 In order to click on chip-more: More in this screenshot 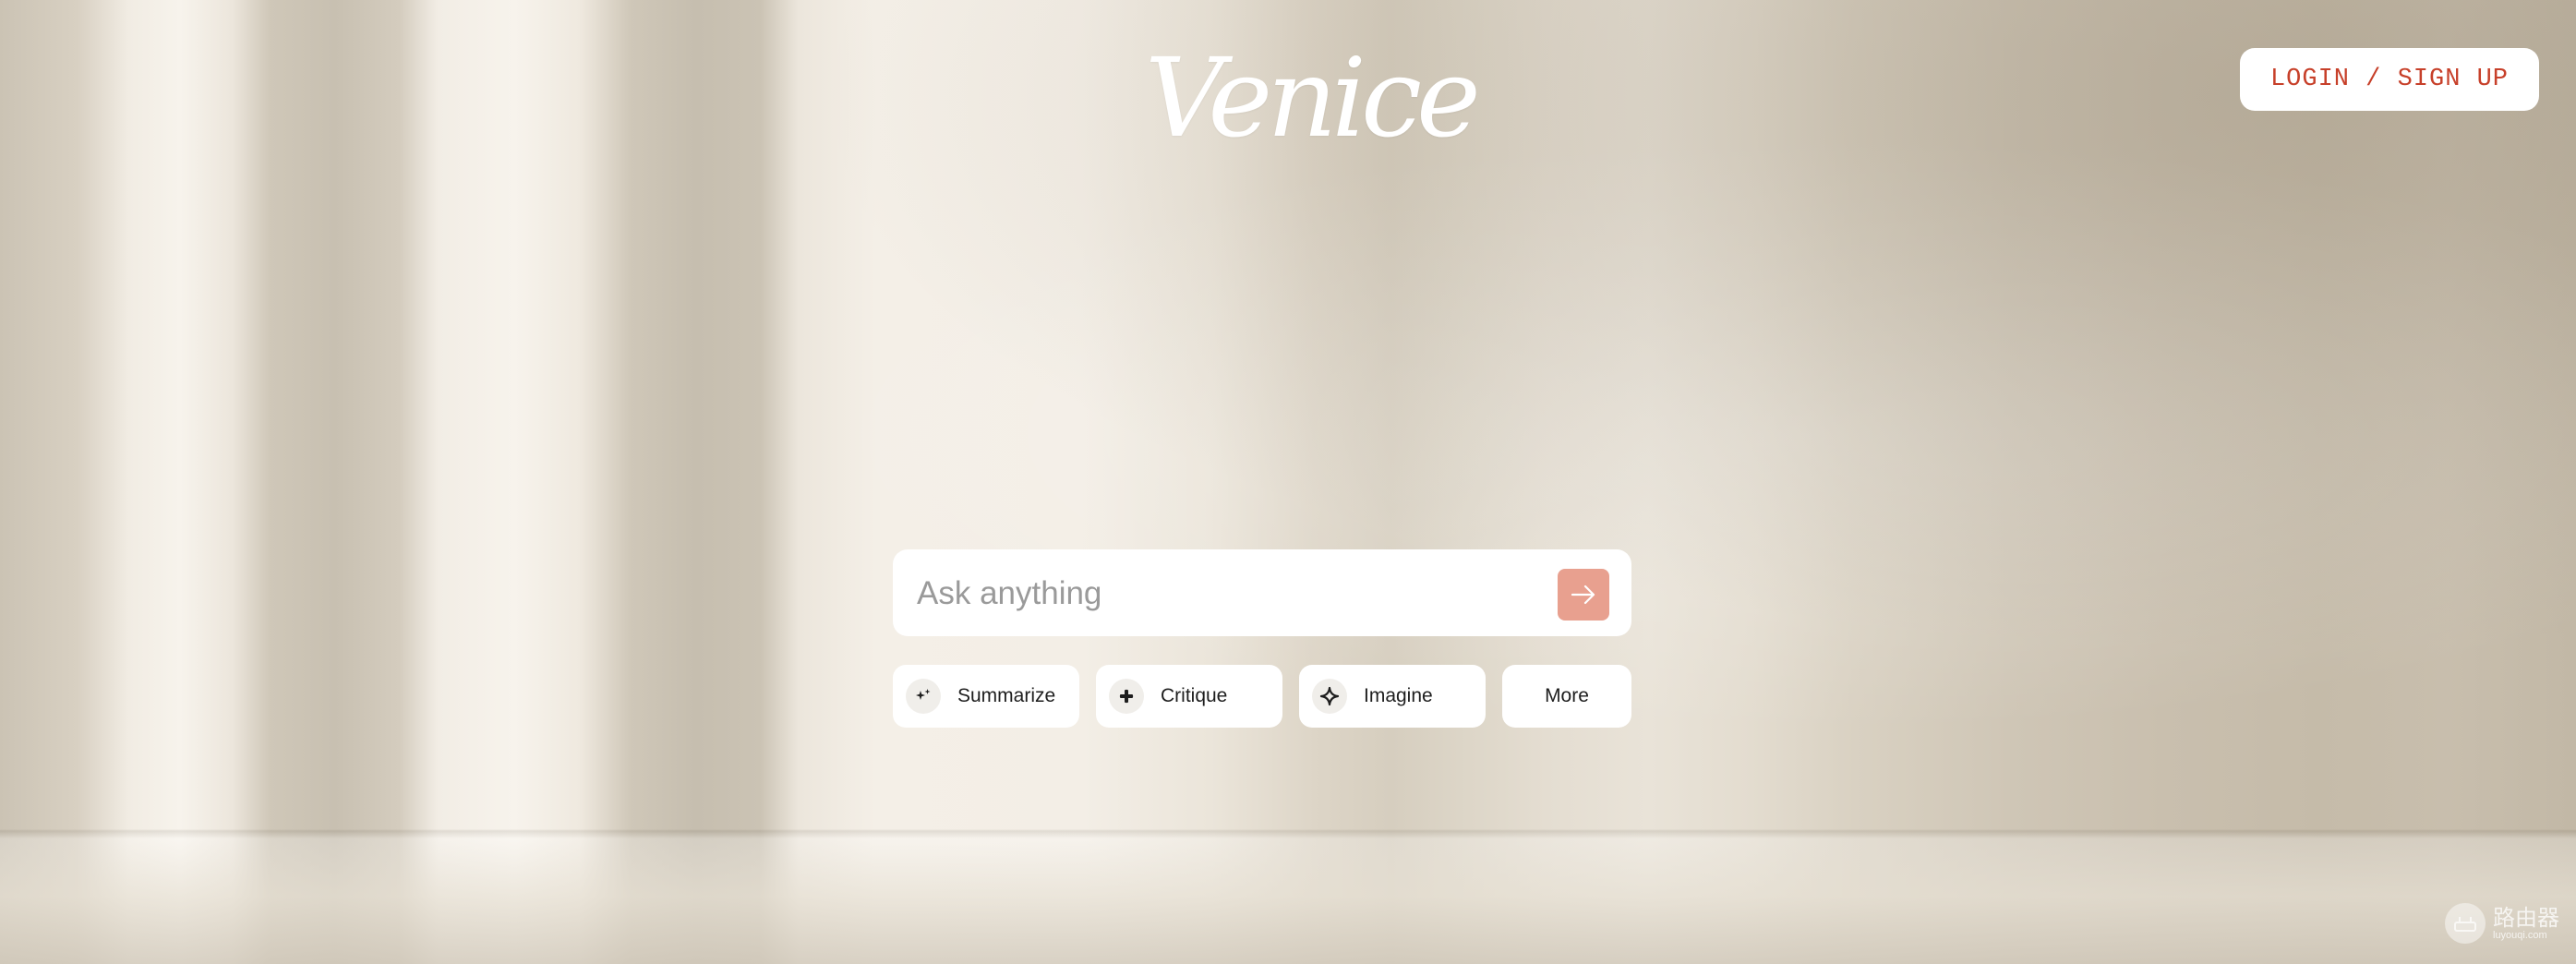, I will do `click(1566, 696)`.